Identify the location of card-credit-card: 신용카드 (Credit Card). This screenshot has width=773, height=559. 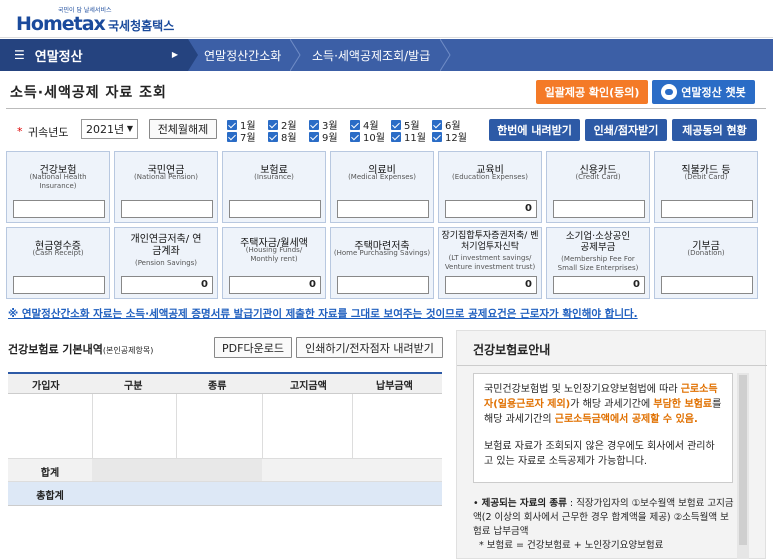
(598, 187).